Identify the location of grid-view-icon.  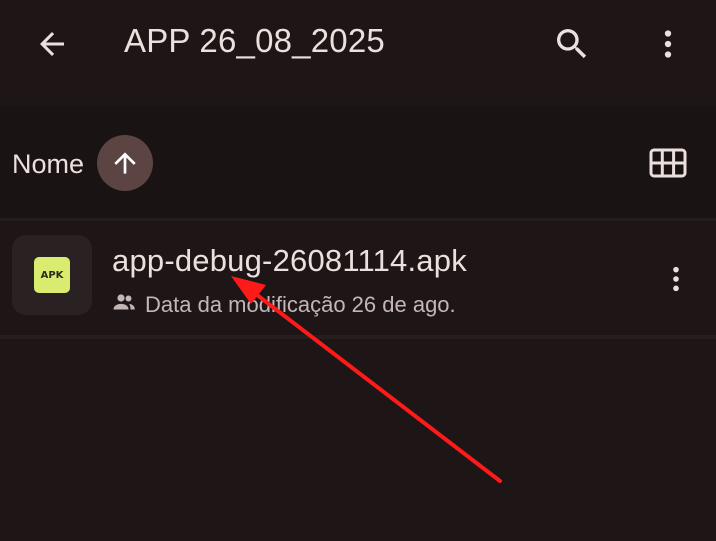
(668, 163).